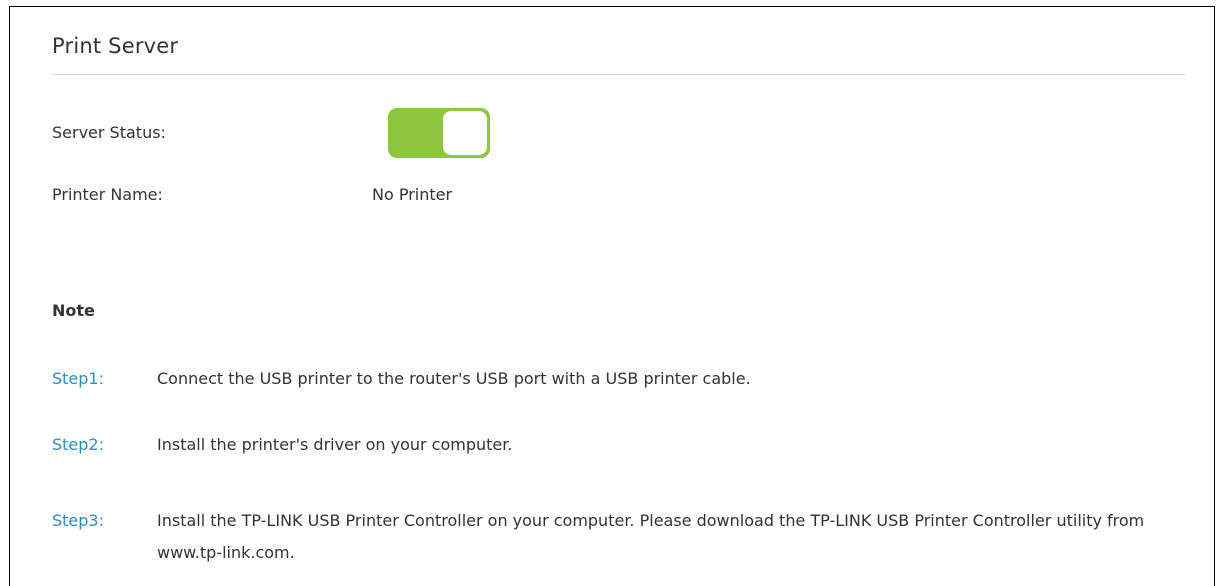 This screenshot has height=586, width=1217. What do you see at coordinates (412, 194) in the screenshot?
I see `printer-name-value: No Printer` at bounding box center [412, 194].